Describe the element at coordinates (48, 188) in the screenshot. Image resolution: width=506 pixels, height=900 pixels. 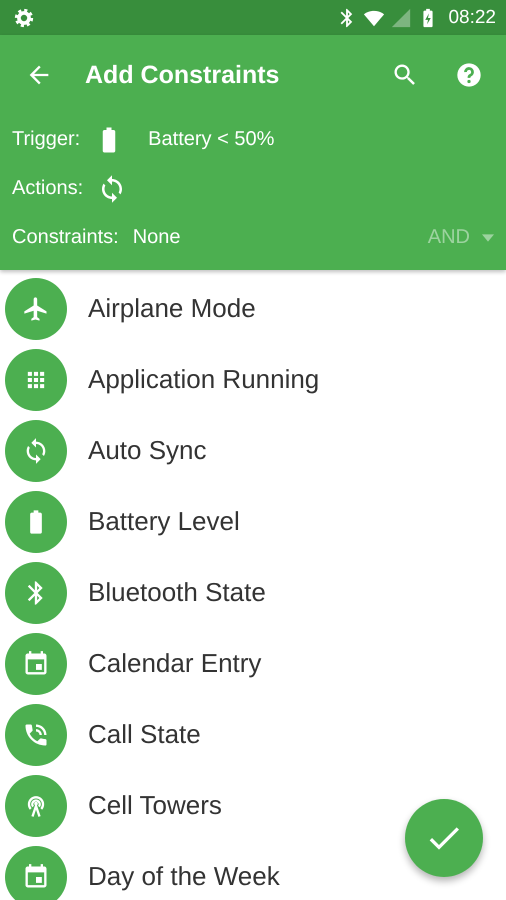
I see `actions-label: Actions:` at that location.